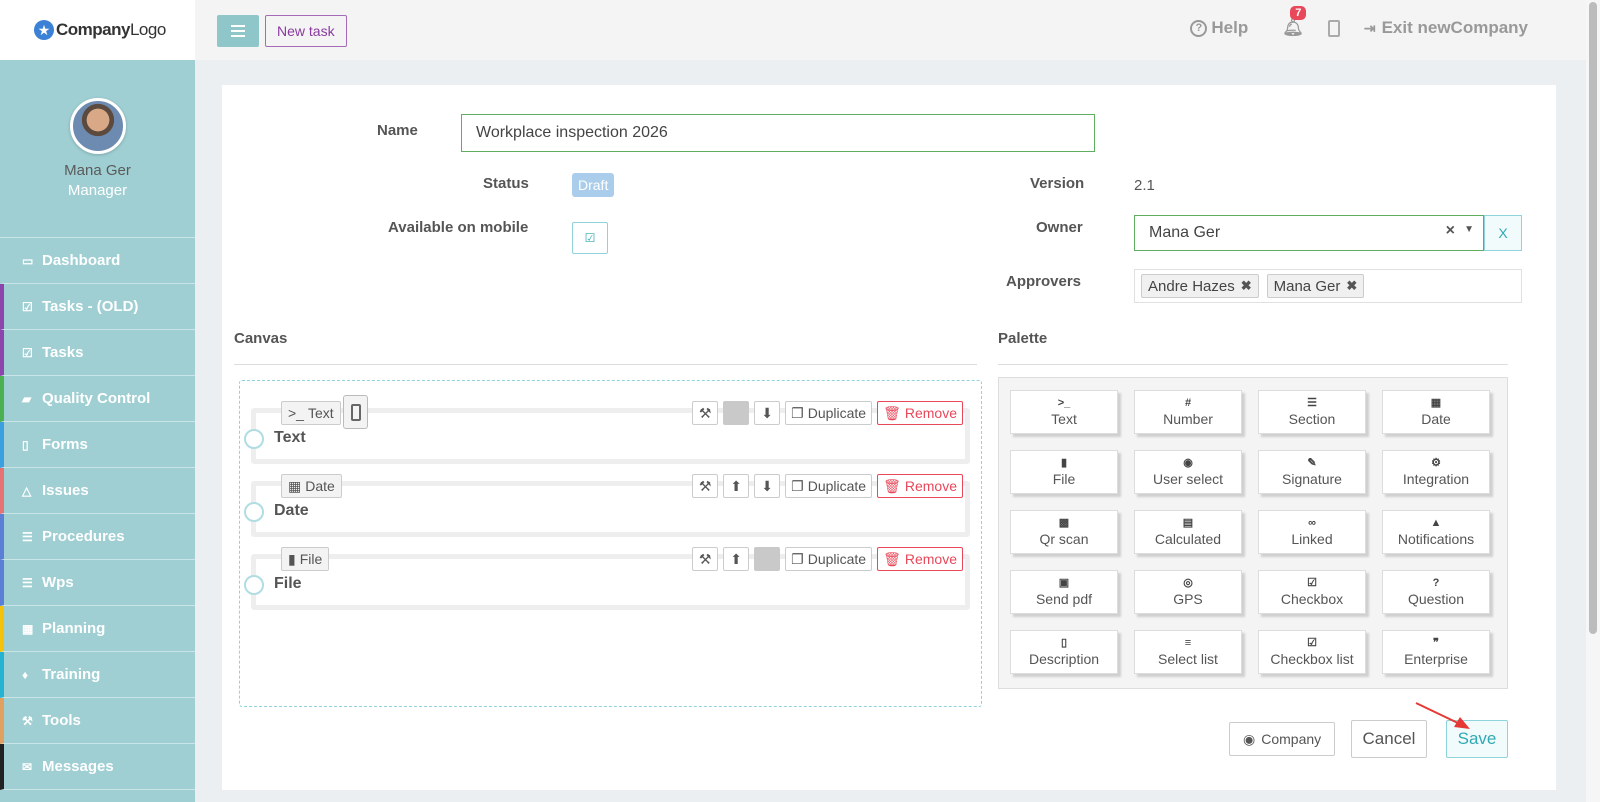  Describe the element at coordinates (1333, 28) in the screenshot. I see `mobile-icon` at that location.